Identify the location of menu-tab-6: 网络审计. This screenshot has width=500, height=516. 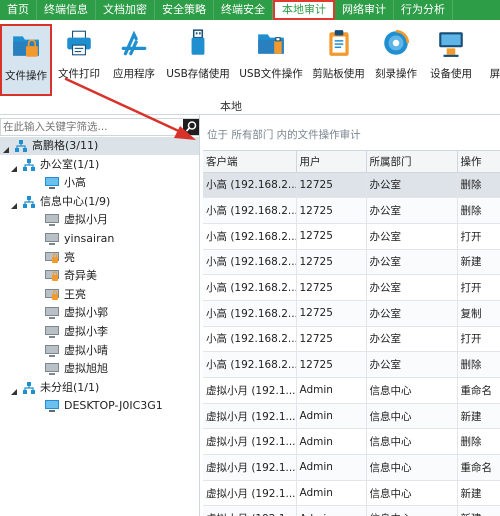
(364, 10).